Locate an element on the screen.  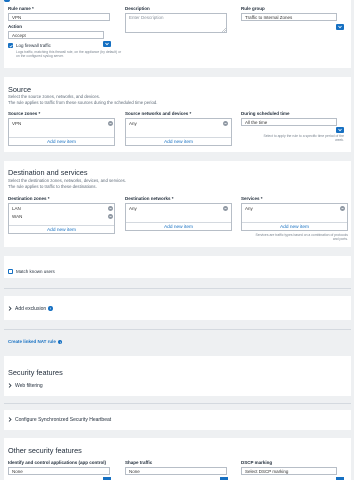
services-list: Any Add new item is located at coordinates (294, 217).